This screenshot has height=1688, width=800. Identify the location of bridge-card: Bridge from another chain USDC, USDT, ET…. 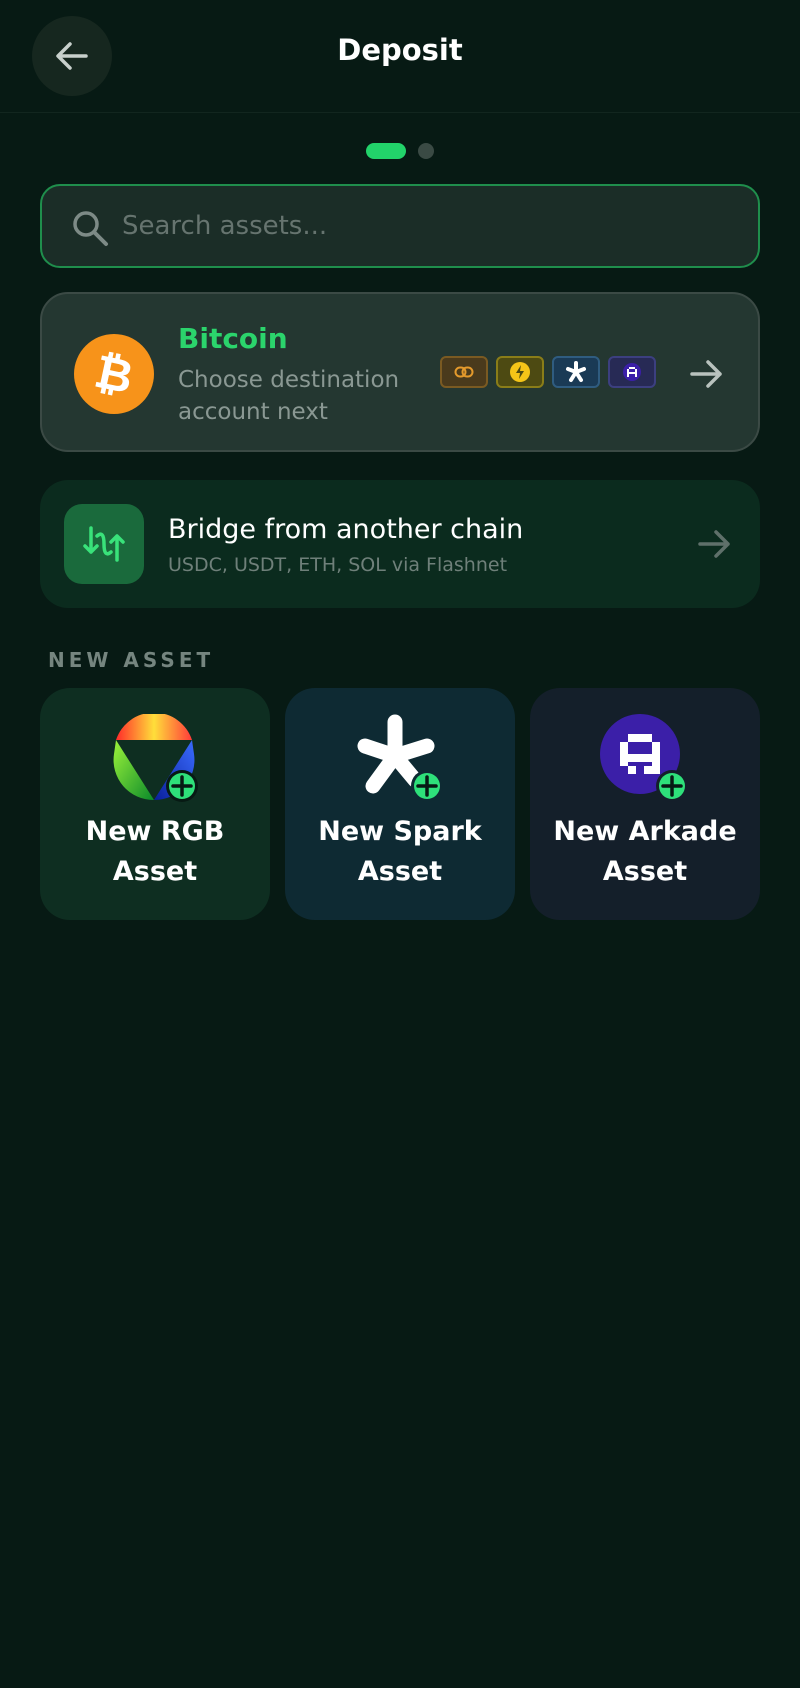
(400, 544).